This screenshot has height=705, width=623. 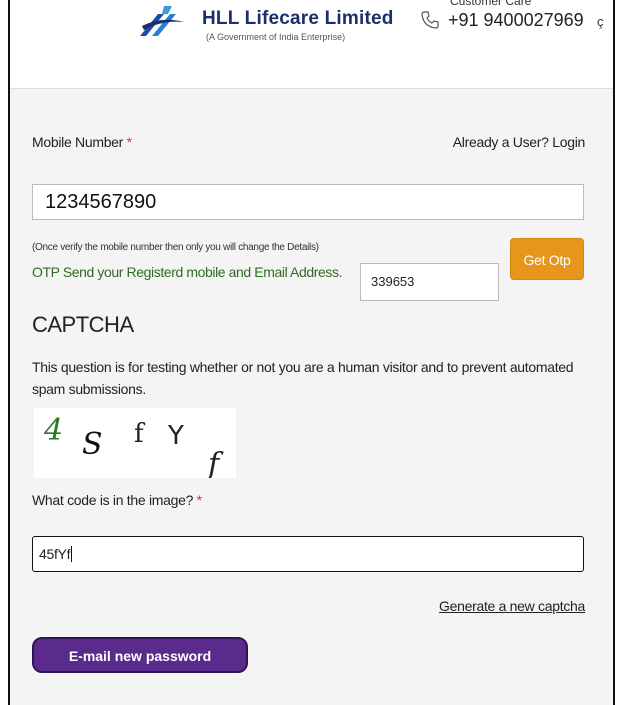 What do you see at coordinates (276, 37) in the screenshot?
I see `brand-subtitle: (A Government of India Enterprise)` at bounding box center [276, 37].